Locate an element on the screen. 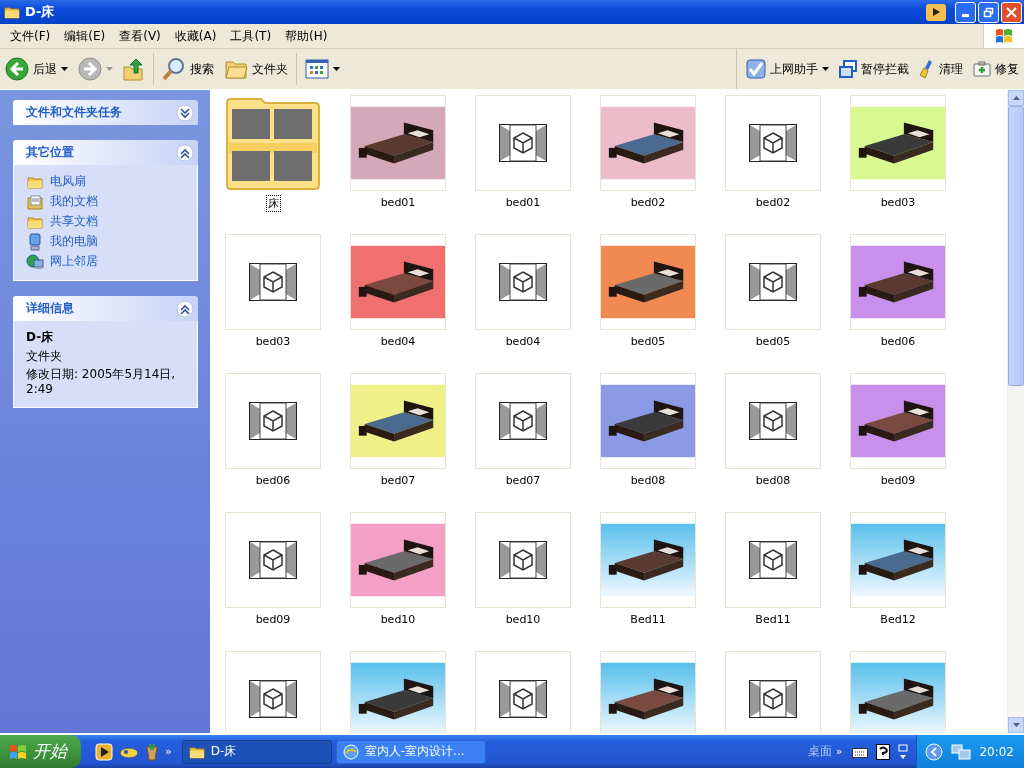 The image size is (1024, 768). show-hidden-icons-button is located at coordinates (934, 751).